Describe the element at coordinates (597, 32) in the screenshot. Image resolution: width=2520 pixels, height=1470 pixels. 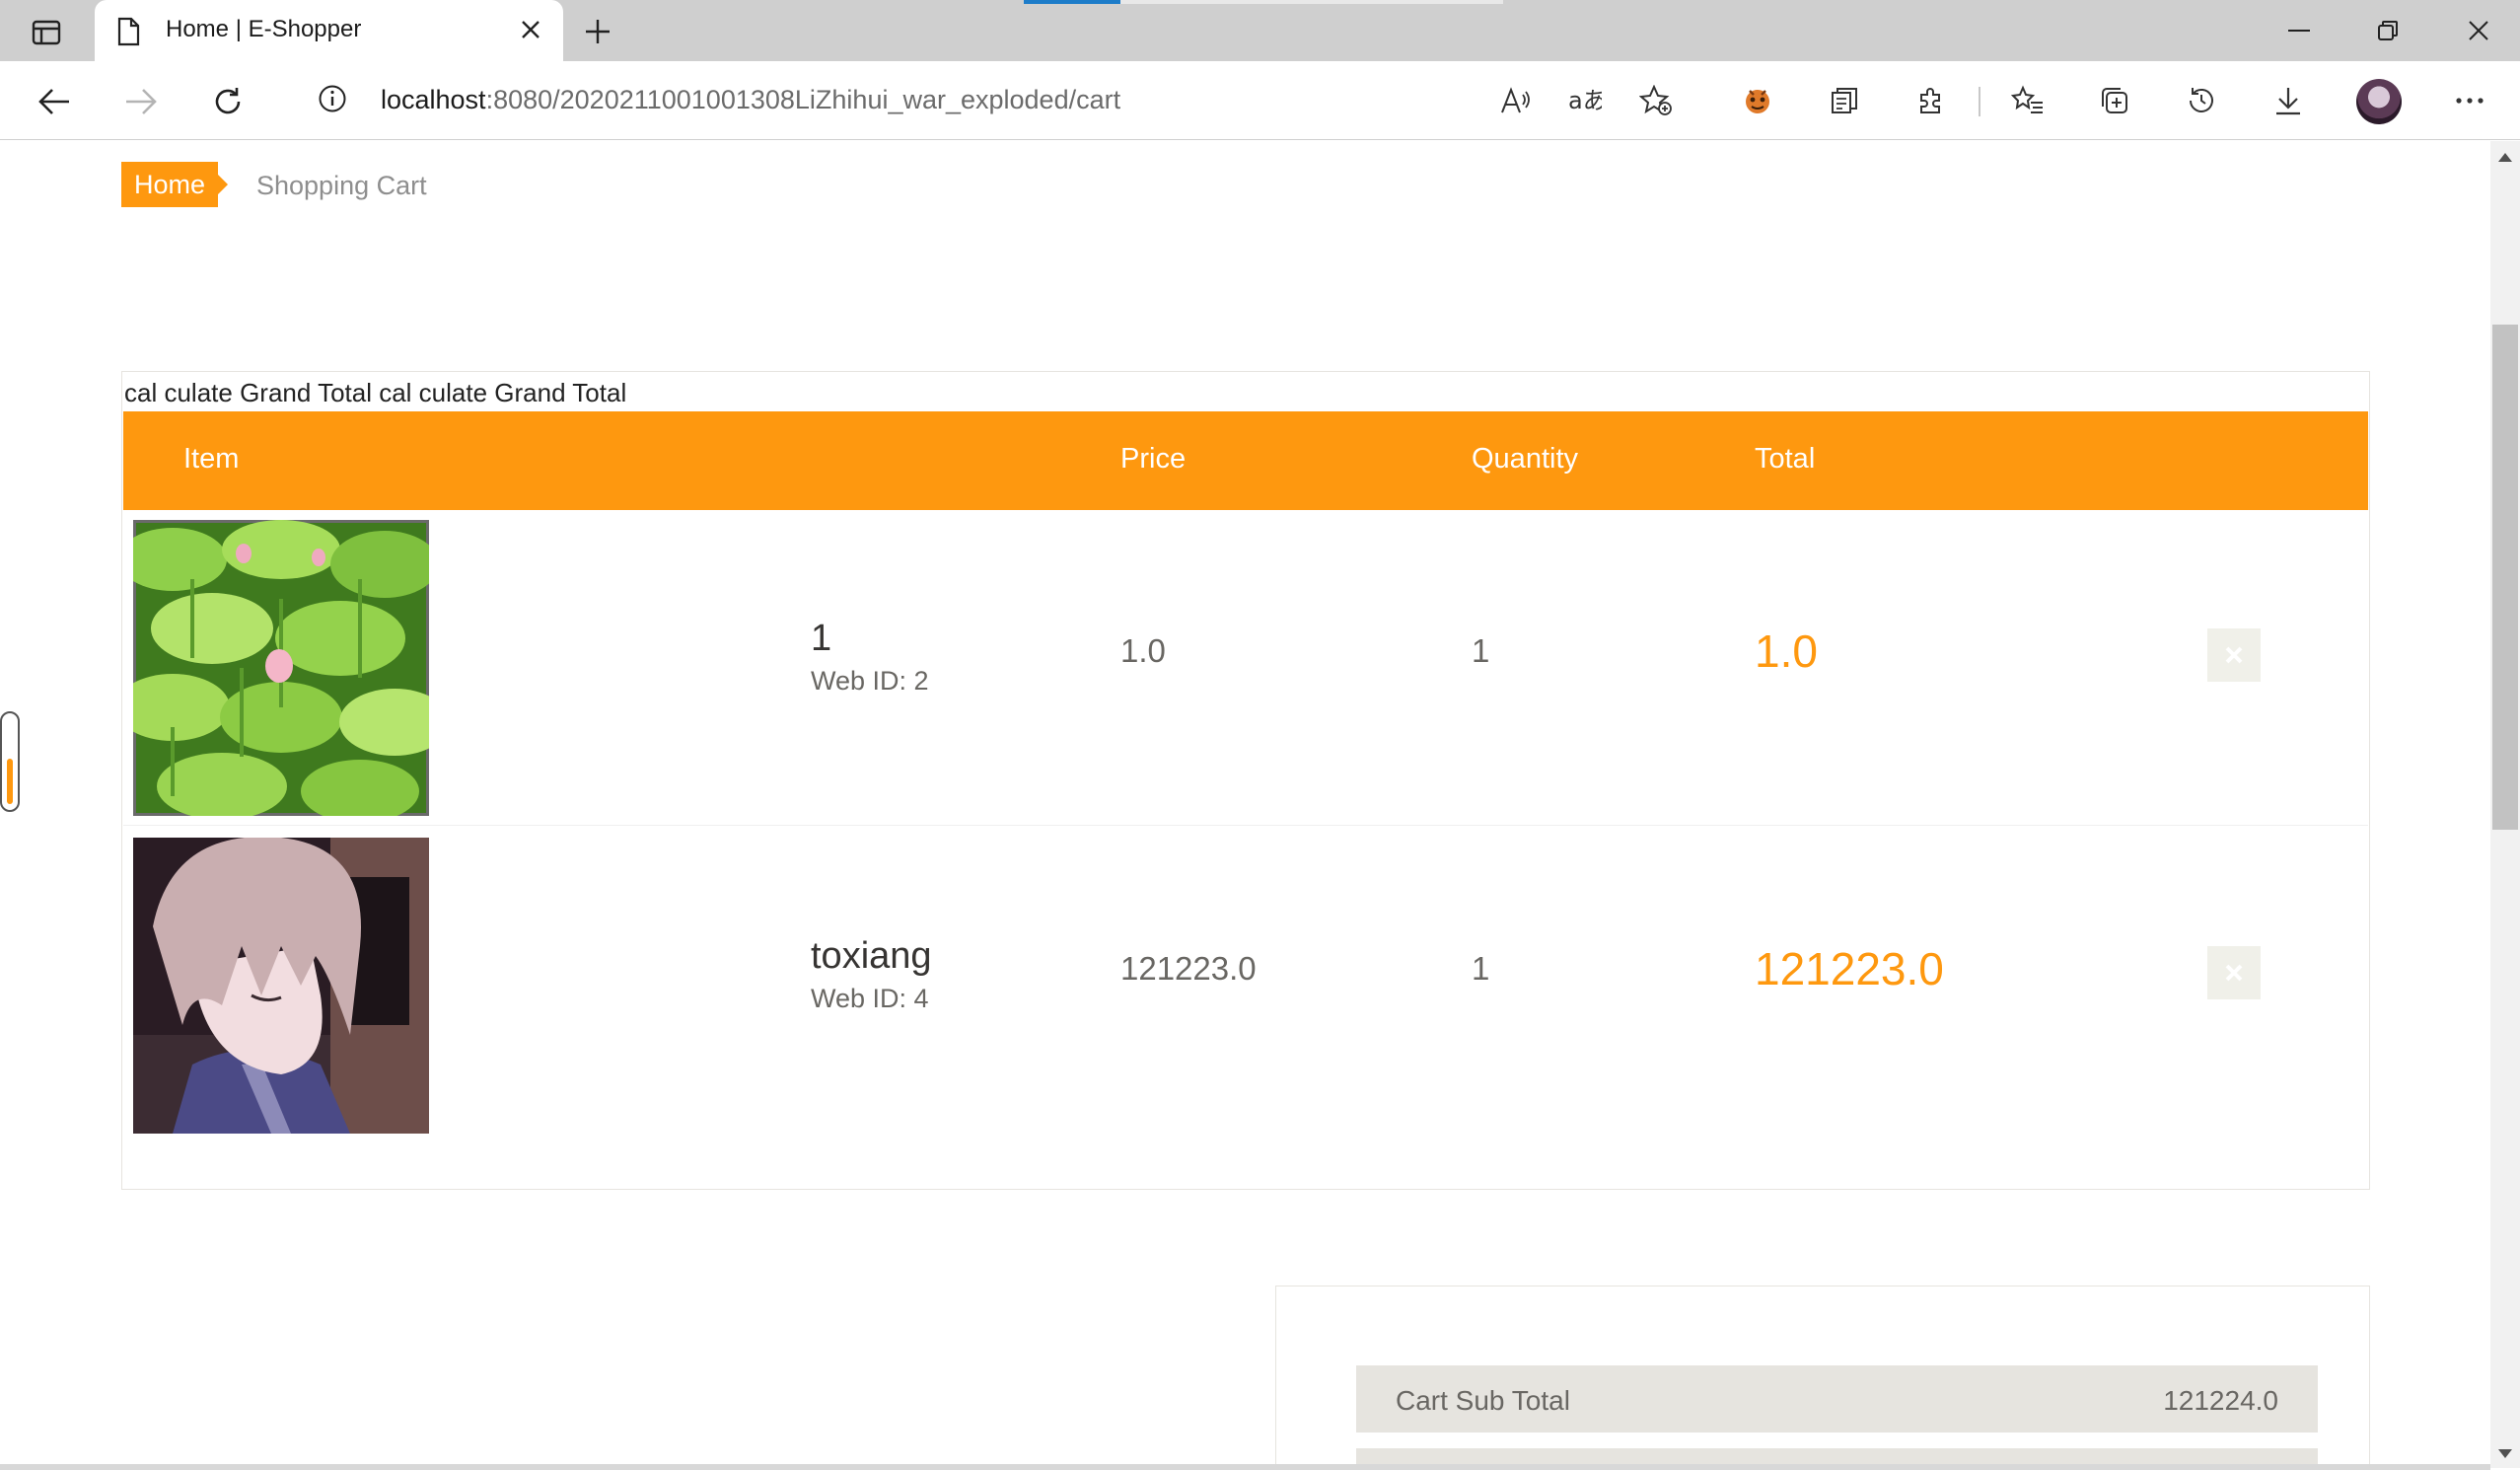
I see `new-tab-icon` at that location.